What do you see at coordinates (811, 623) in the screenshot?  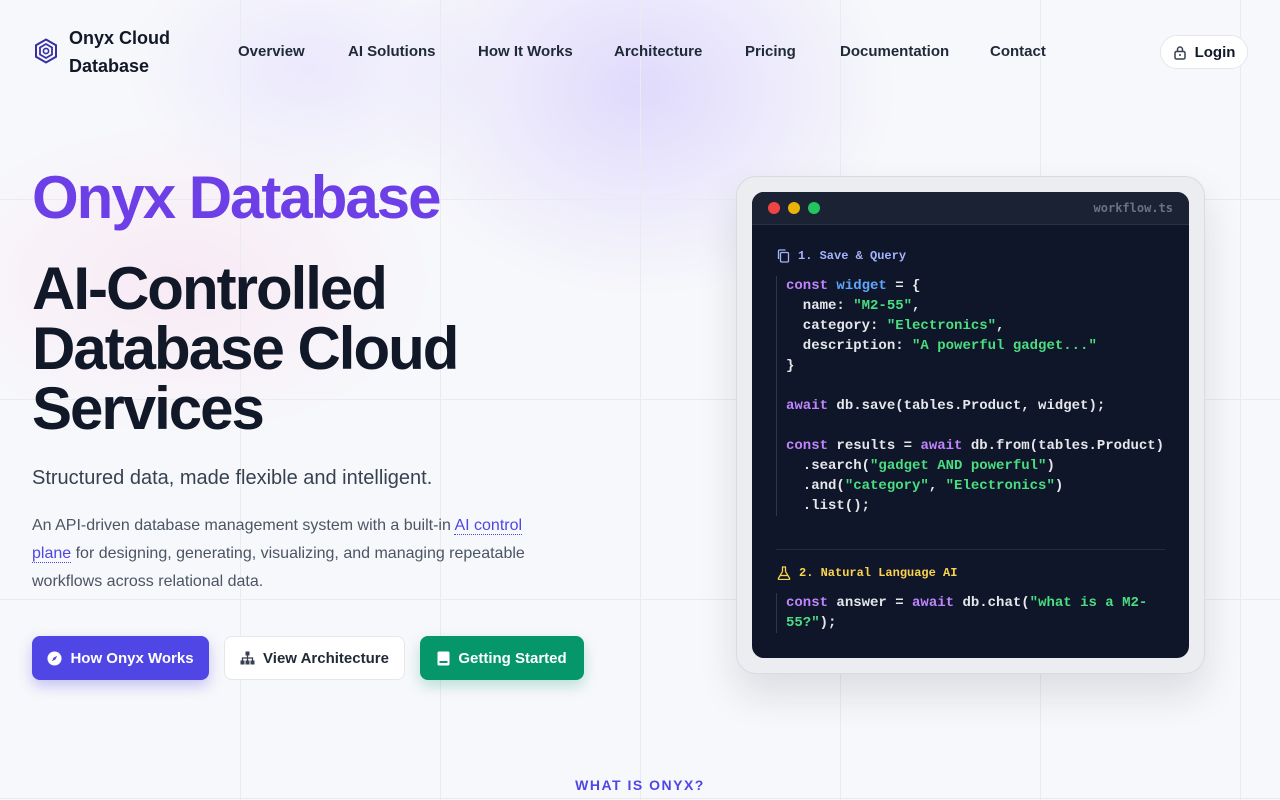 I see `code-line: 55?");` at bounding box center [811, 623].